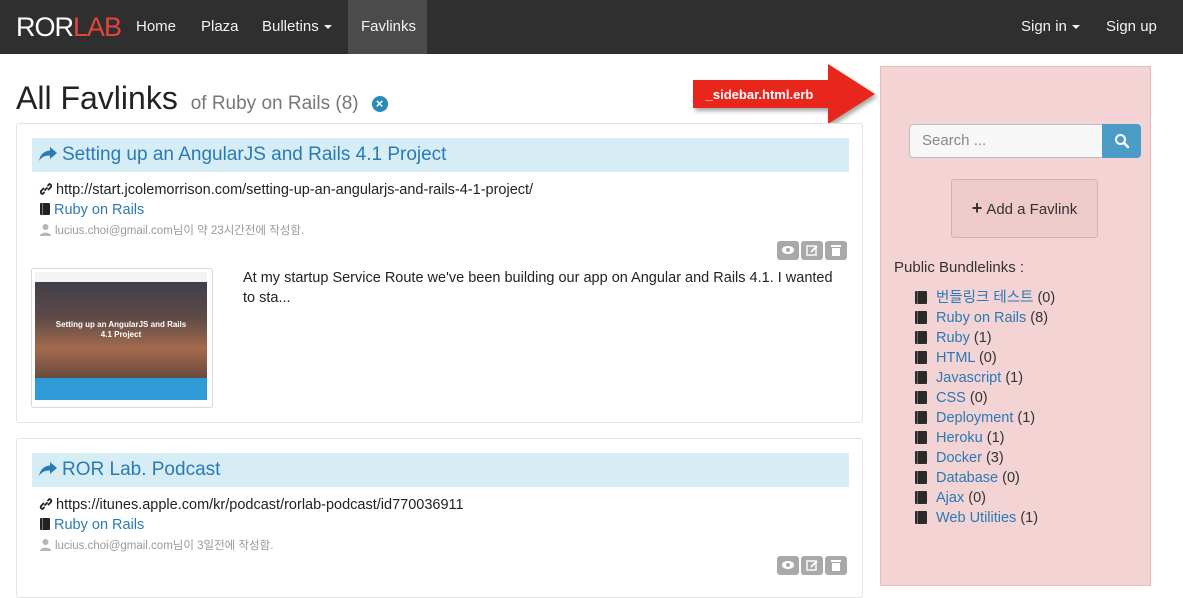  What do you see at coordinates (97, 27) in the screenshot?
I see `brand-logo-lab: LAB` at bounding box center [97, 27].